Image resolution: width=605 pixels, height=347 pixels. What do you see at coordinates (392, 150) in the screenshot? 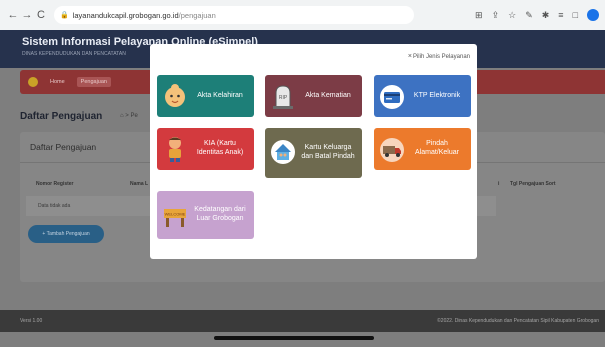
I see `moving-truck-icon` at bounding box center [392, 150].